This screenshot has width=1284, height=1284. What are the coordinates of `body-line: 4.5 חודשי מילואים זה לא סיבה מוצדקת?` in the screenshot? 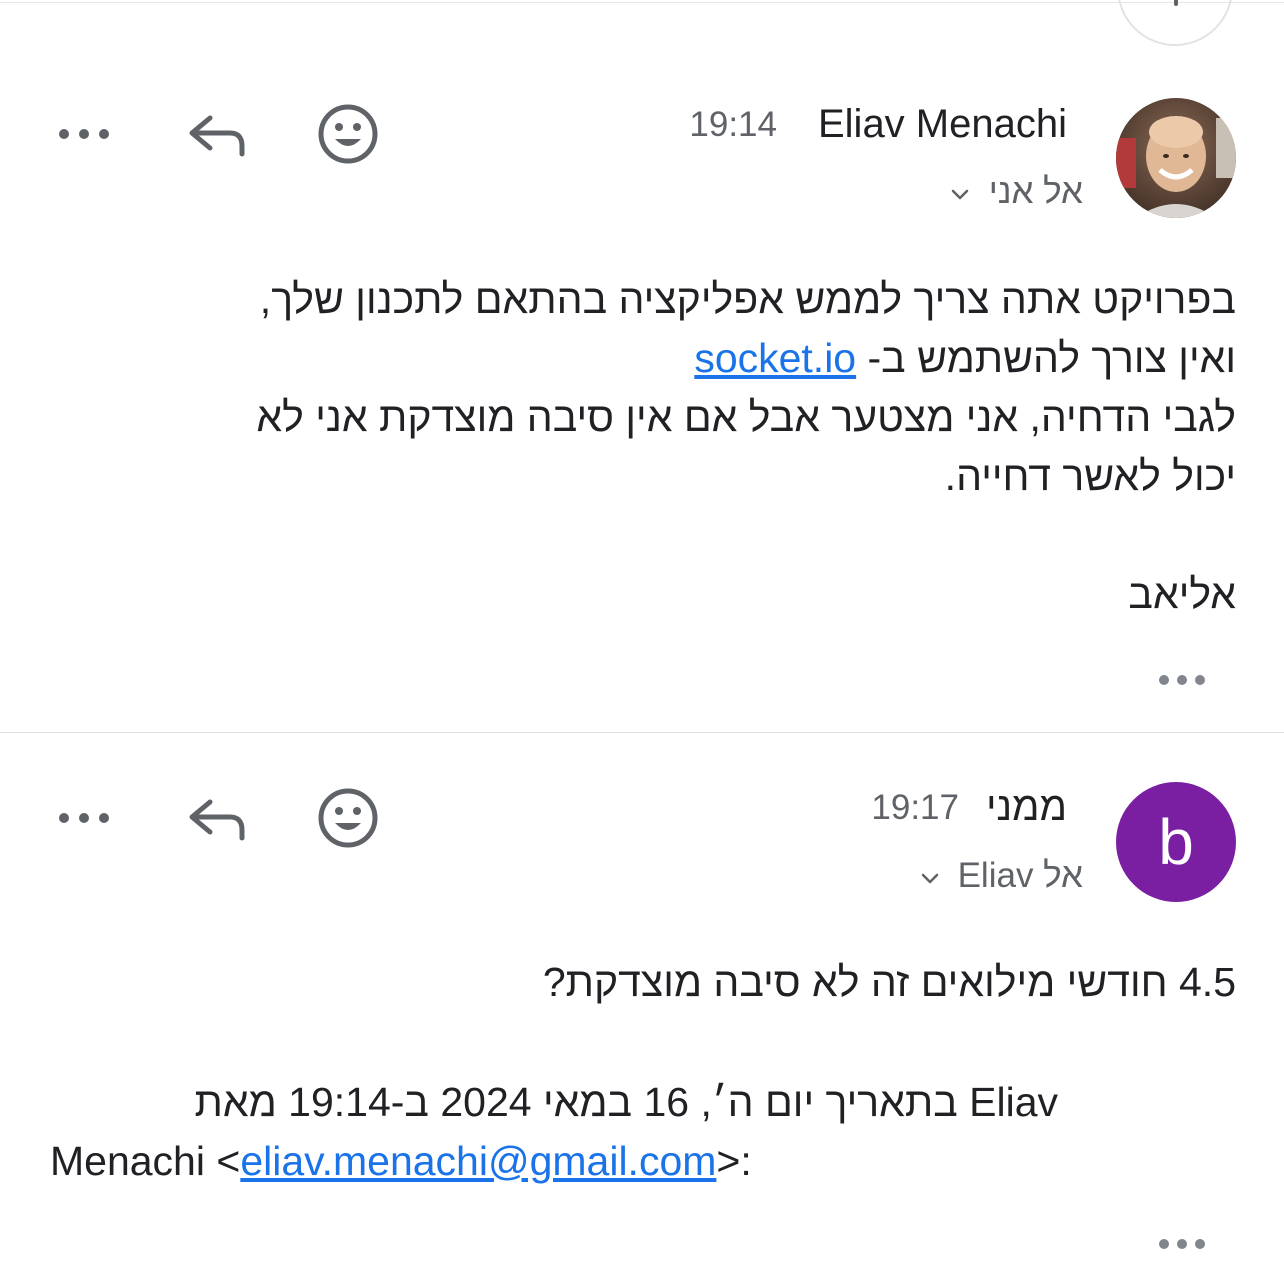 It's located at (889, 982).